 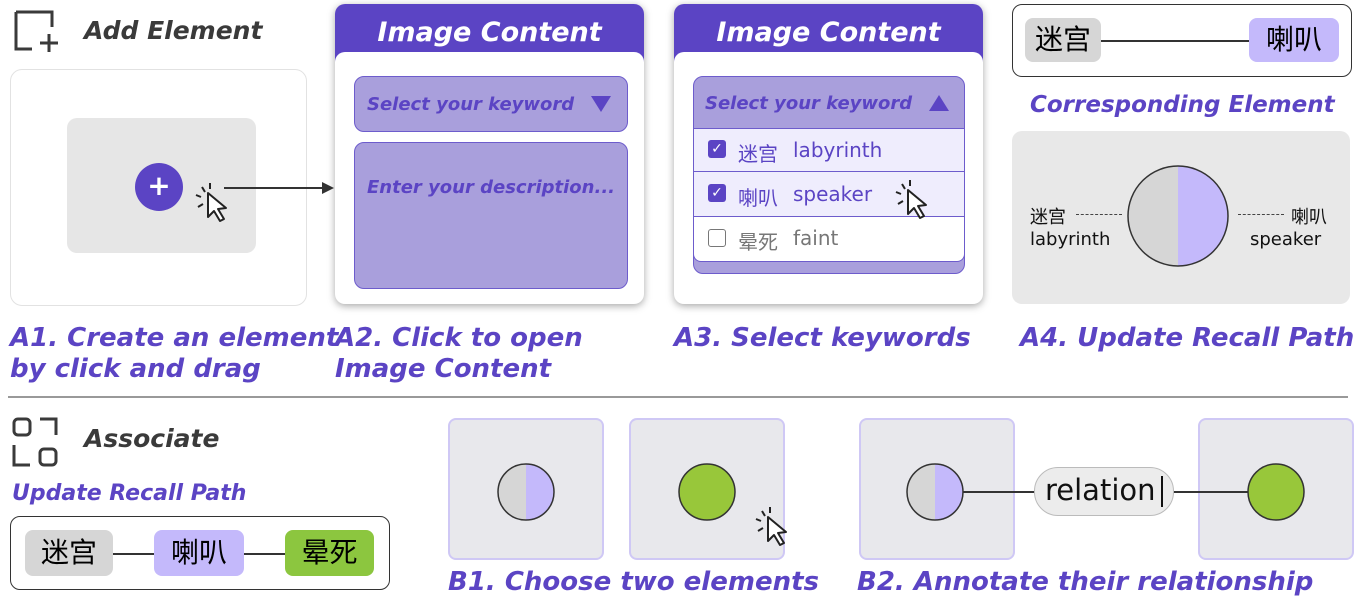 What do you see at coordinates (129, 493) in the screenshot?
I see `update-recall-label: Update Recall Path` at bounding box center [129, 493].